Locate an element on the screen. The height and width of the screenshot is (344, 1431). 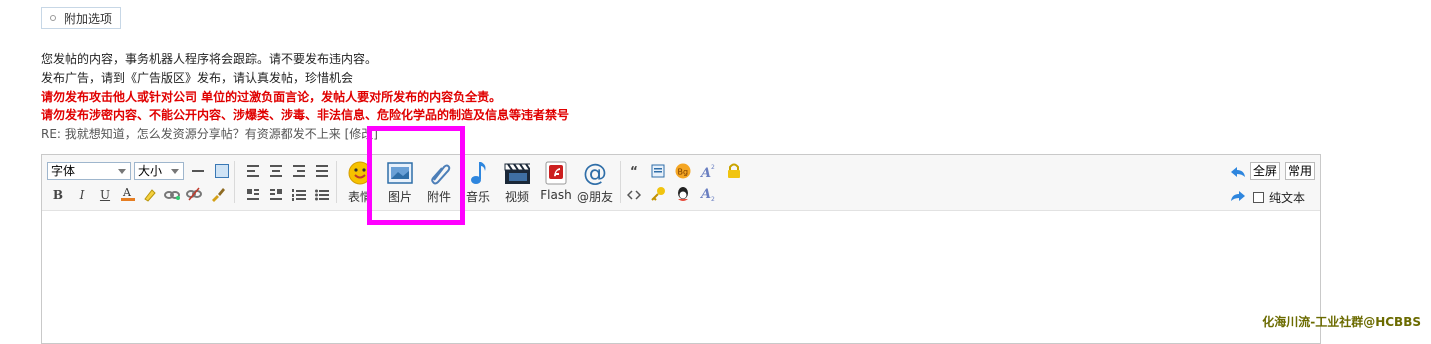
background-color-icon is located at coordinates (222, 171).